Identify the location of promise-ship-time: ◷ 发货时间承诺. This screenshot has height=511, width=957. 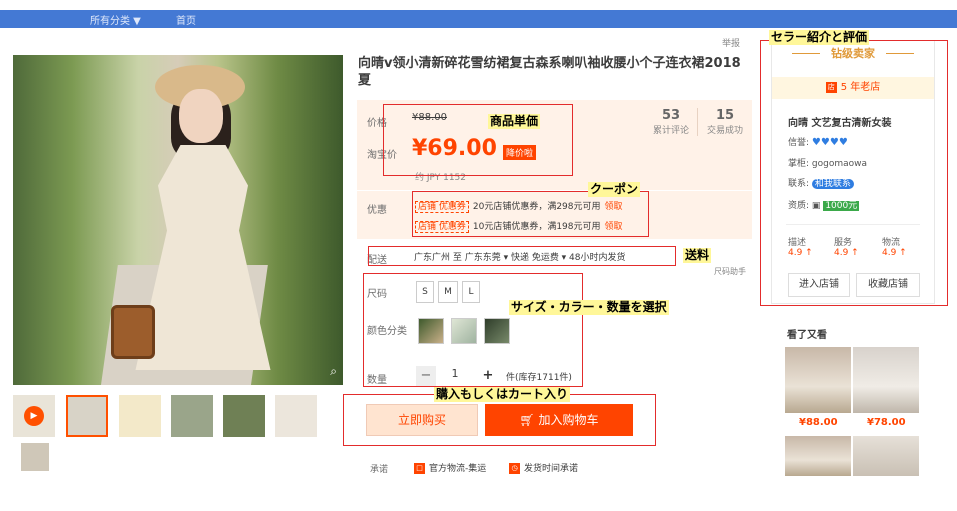
(543, 467).